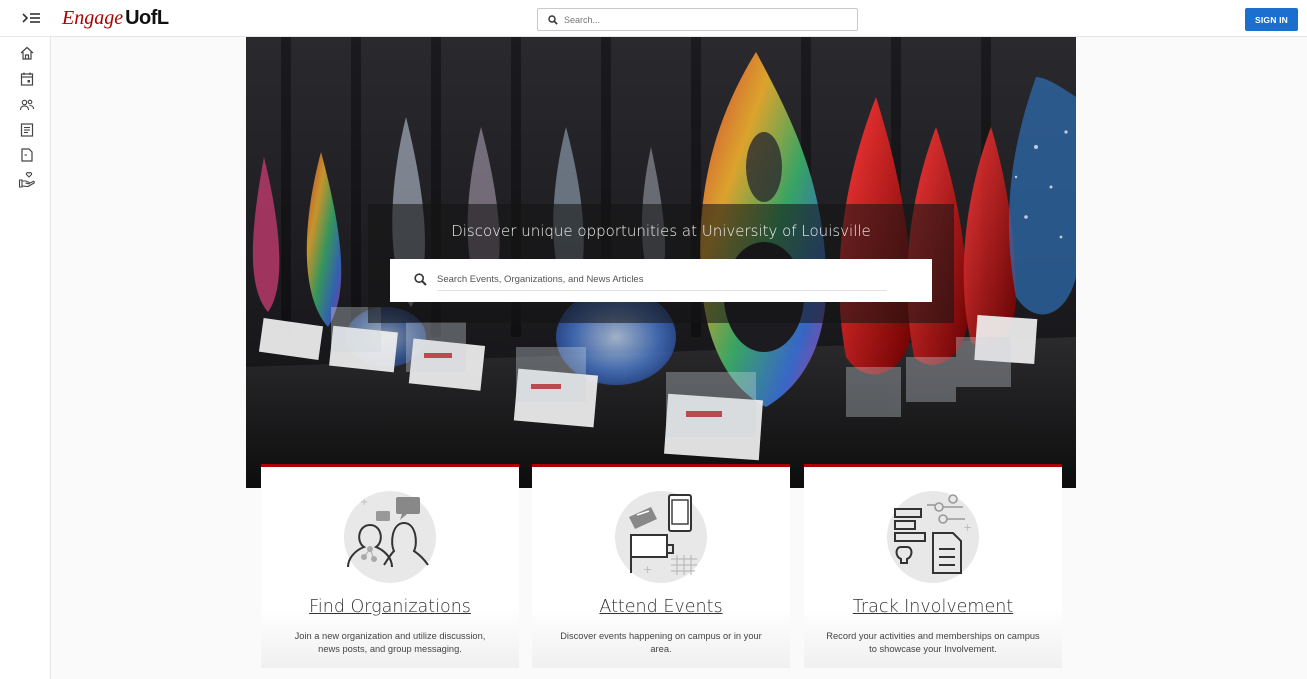 Image resolution: width=1307 pixels, height=679 pixels. I want to click on news-icon, so click(27, 130).